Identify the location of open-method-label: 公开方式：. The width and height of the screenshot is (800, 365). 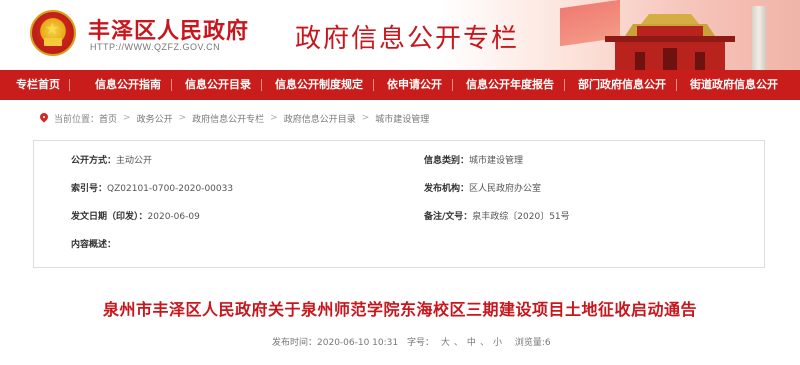
(94, 161).